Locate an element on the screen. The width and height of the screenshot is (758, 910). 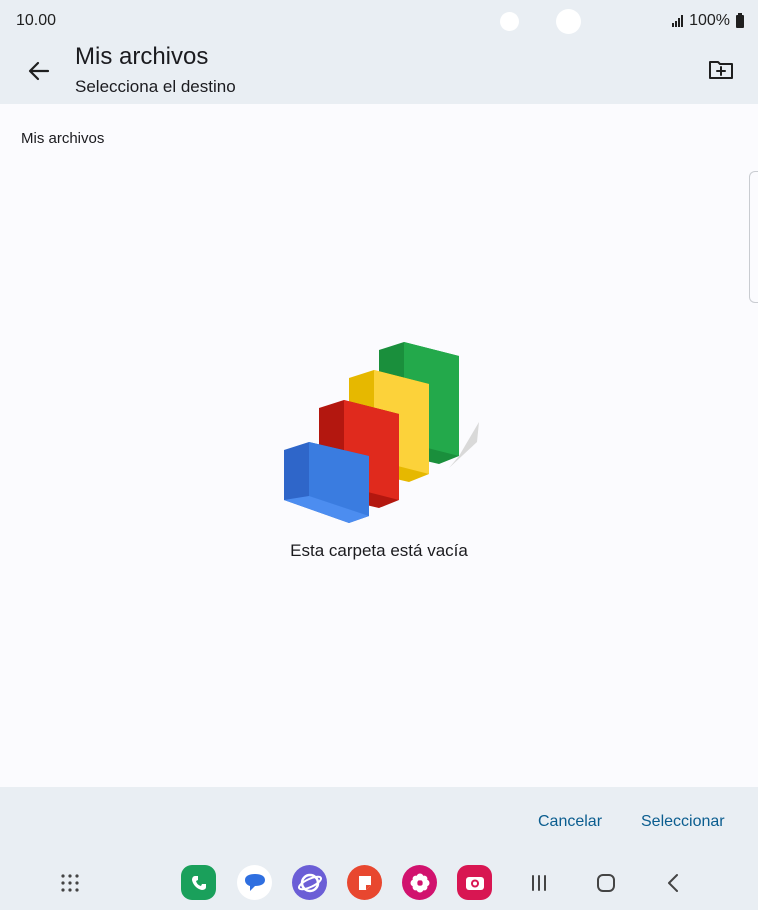
flower-icon is located at coordinates (419, 882).